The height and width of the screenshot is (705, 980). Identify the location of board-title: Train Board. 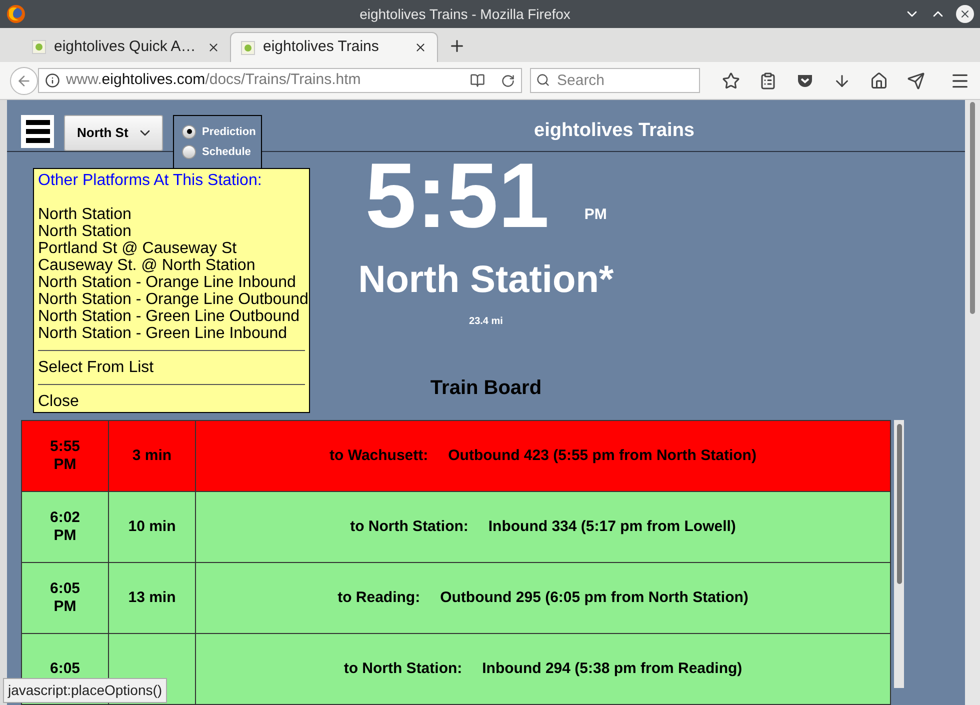
(486, 388).